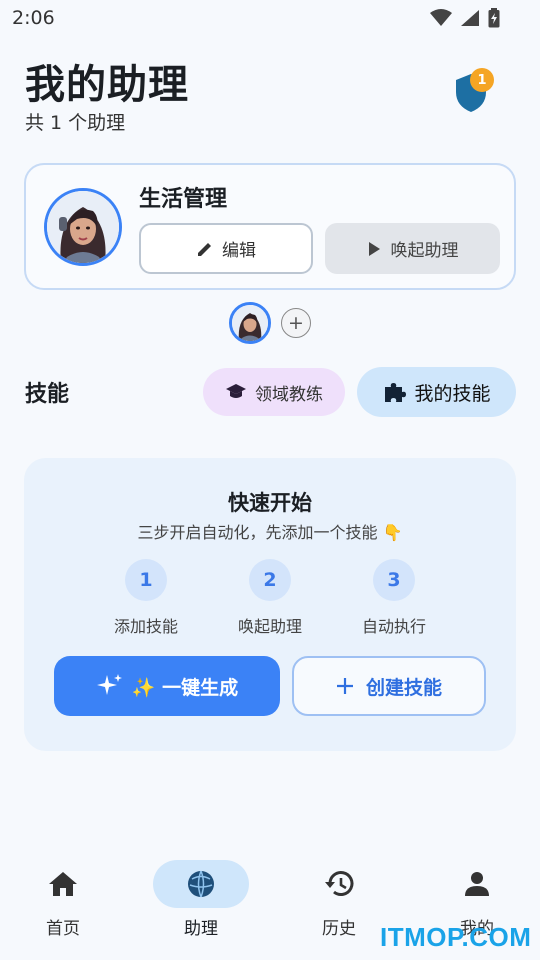 This screenshot has height=960, width=540. Describe the element at coordinates (424, 251) in the screenshot. I see `wake-assistant-label: 唤起助理` at that location.